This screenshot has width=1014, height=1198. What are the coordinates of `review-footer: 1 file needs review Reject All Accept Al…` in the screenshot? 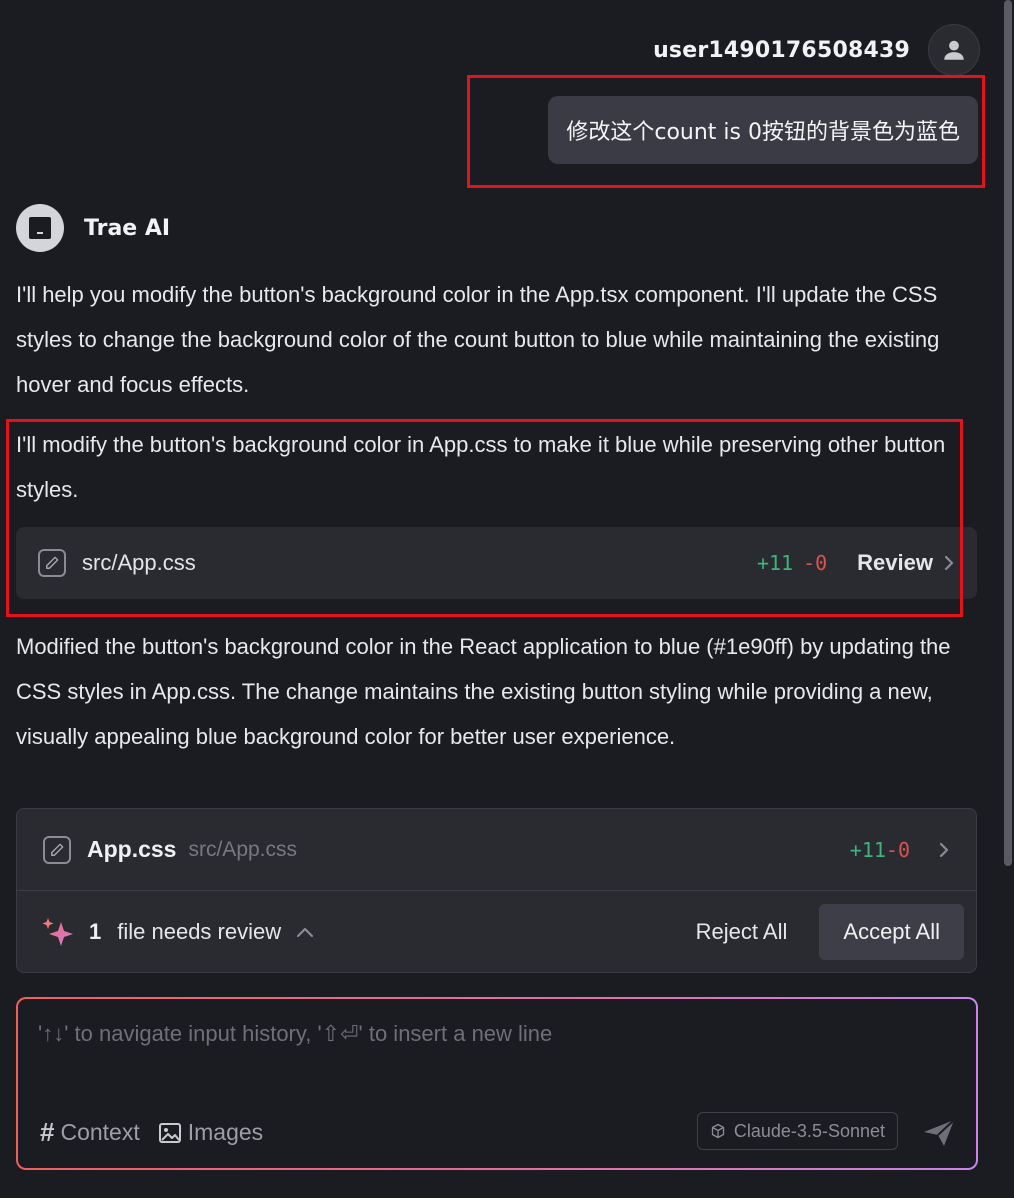 It's located at (496, 932).